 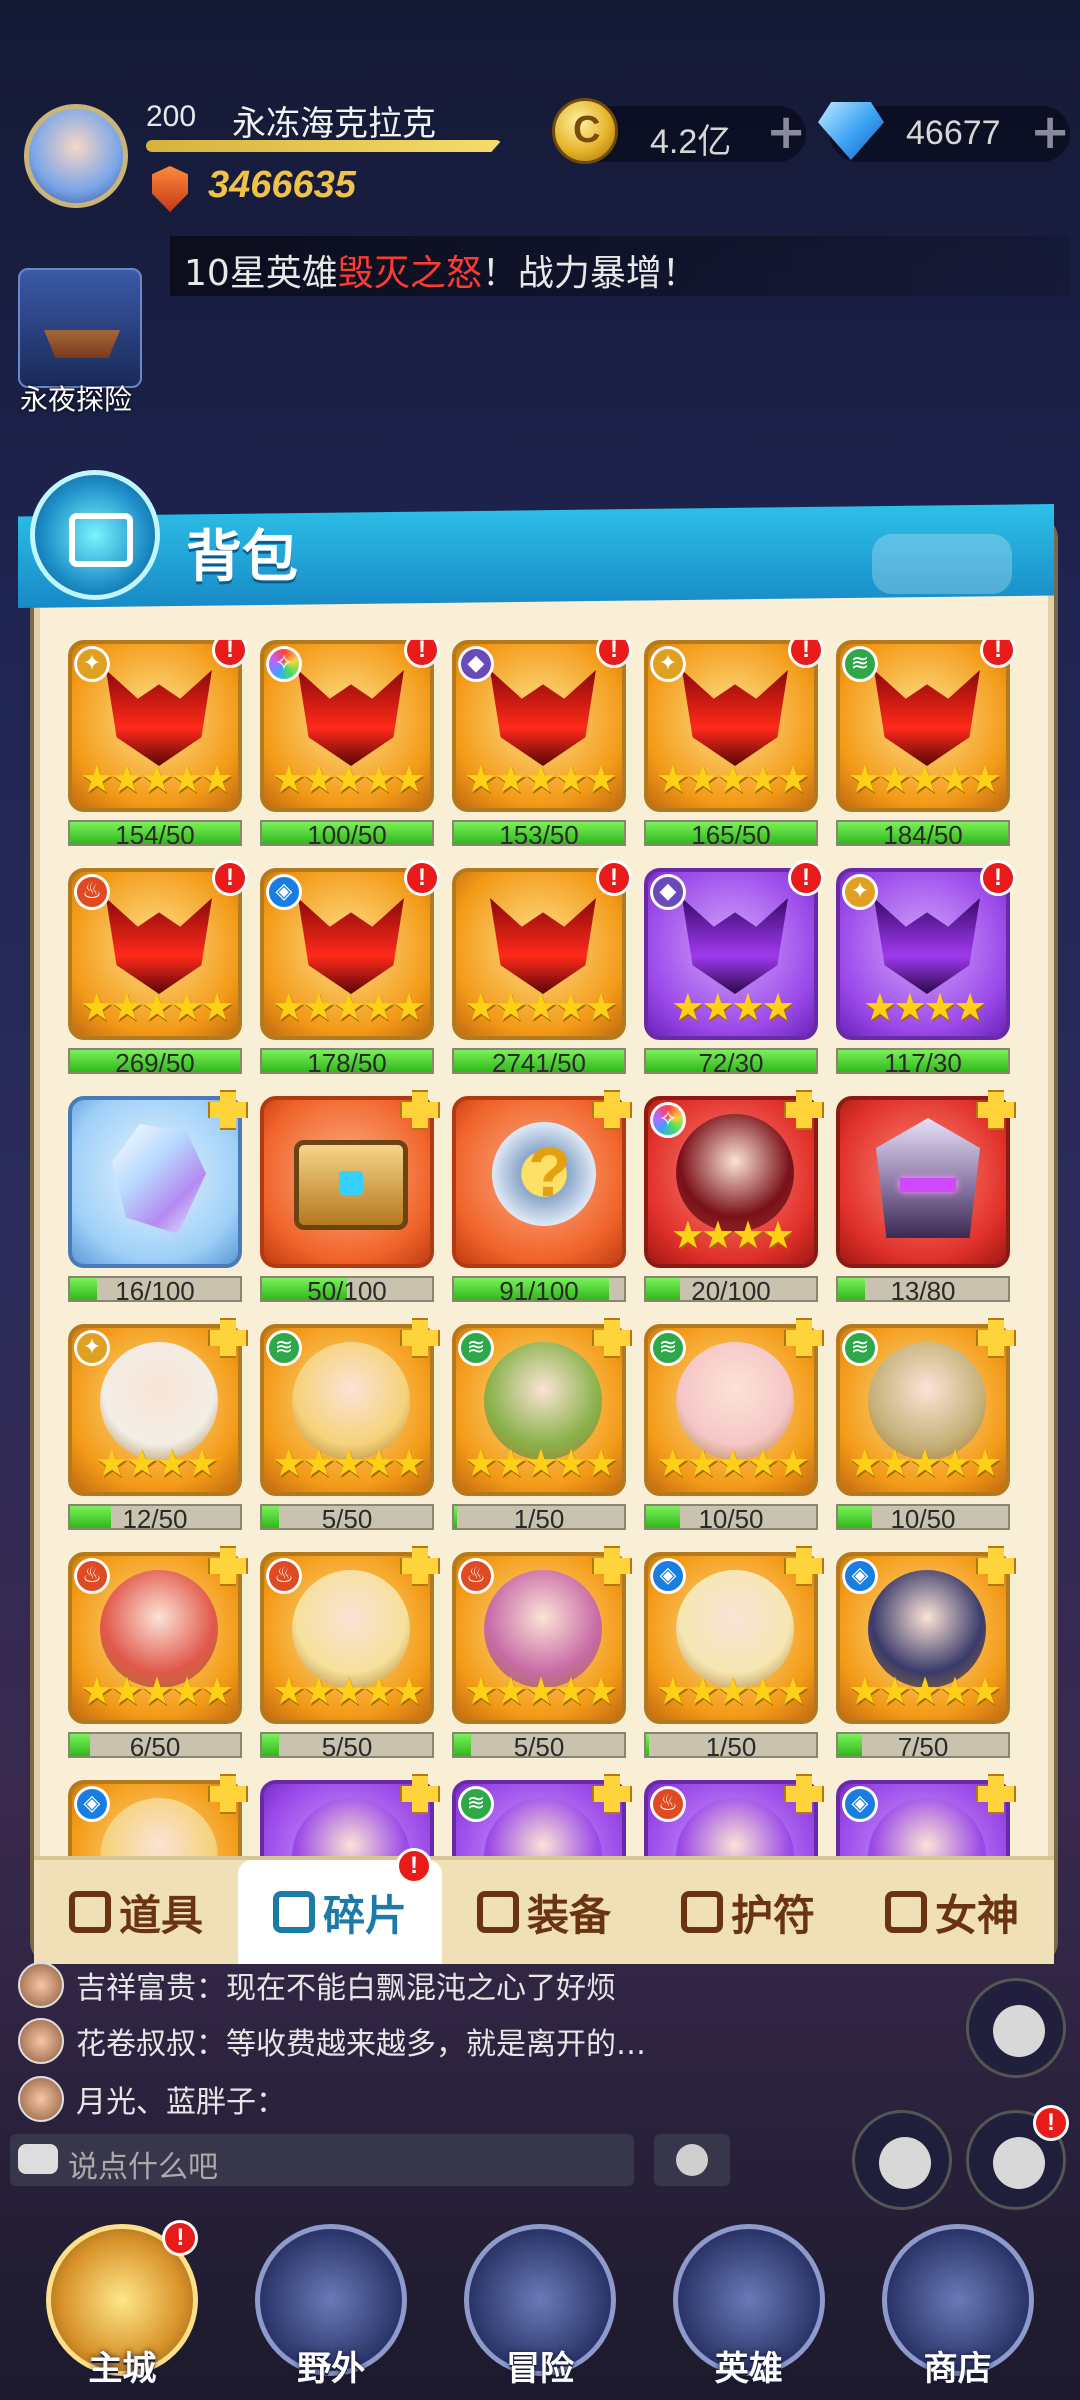 What do you see at coordinates (350, 743) in the screenshot?
I see `fragment-item: ✧ ★★★★★! 100/50` at bounding box center [350, 743].